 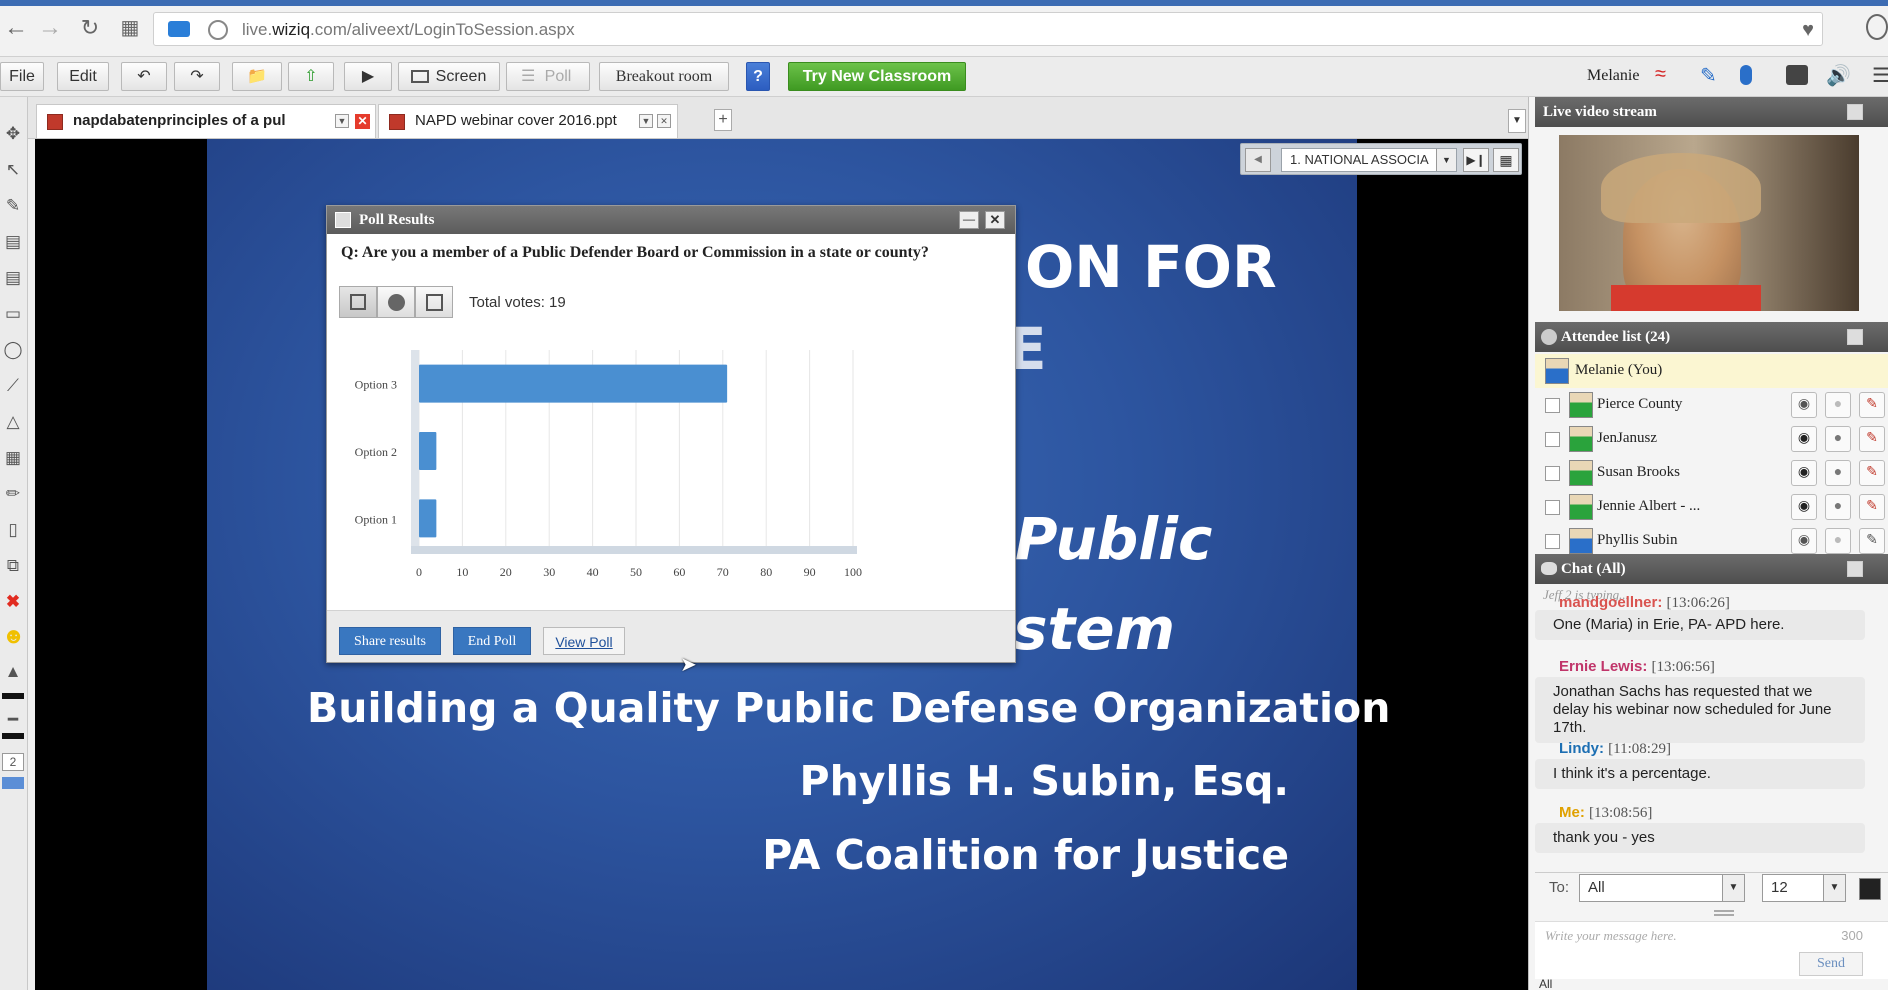 I want to click on layers-tool-icon: ⧉, so click(x=13, y=566).